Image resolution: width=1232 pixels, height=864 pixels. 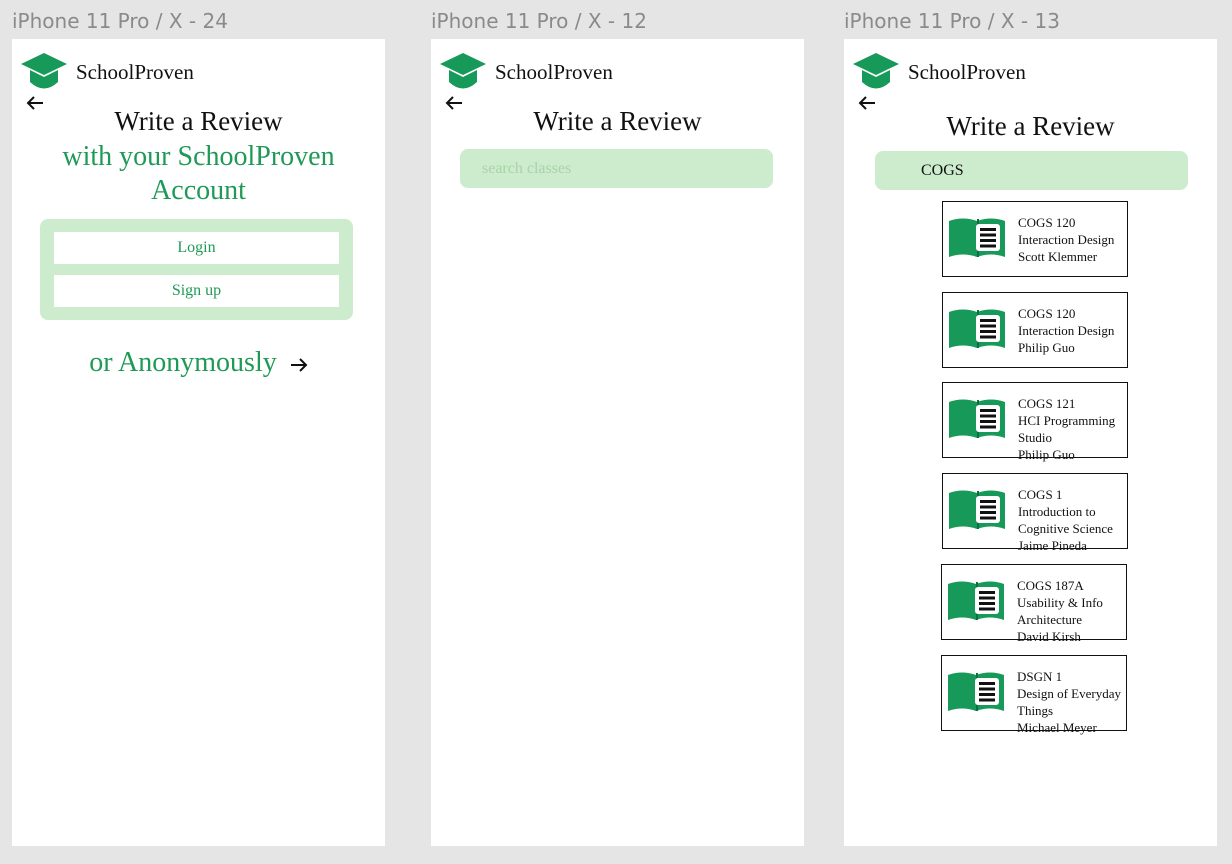 What do you see at coordinates (196, 248) in the screenshot?
I see `login-button: Login` at bounding box center [196, 248].